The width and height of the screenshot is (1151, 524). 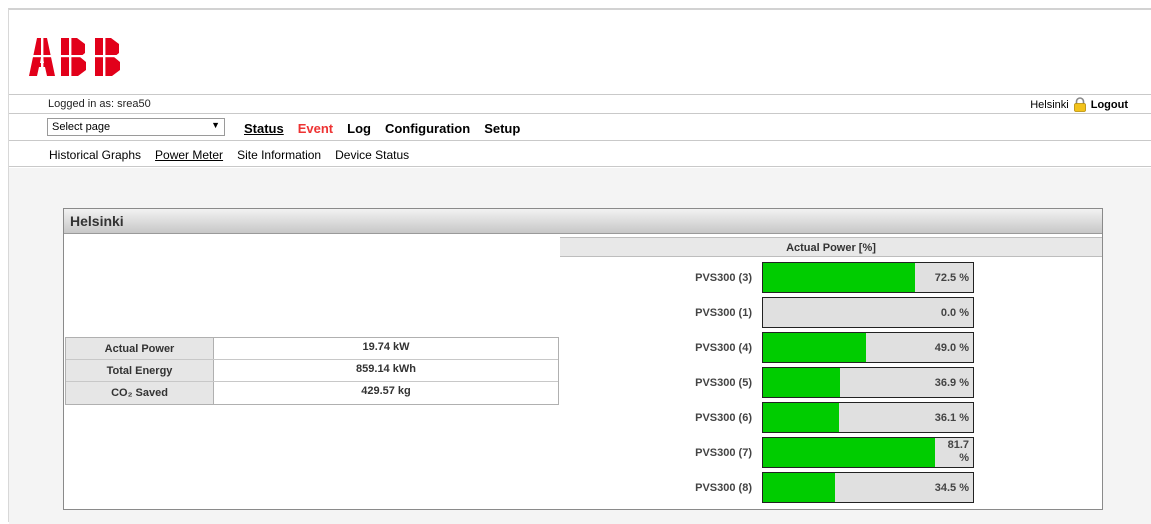 I want to click on stats-row-total-energy: Total Energy 859.14 kWh, so click(x=312, y=371).